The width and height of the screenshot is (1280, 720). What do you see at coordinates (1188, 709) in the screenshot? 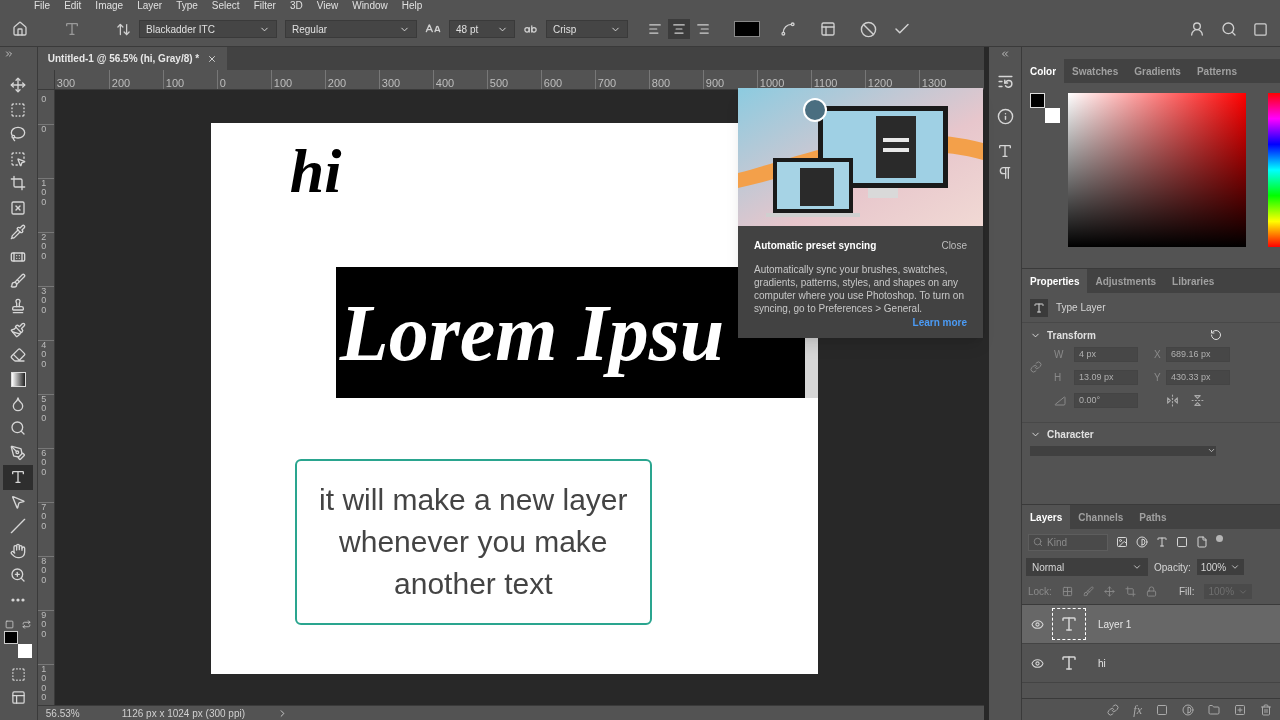
I see `adjustment-layer-icon` at bounding box center [1188, 709].